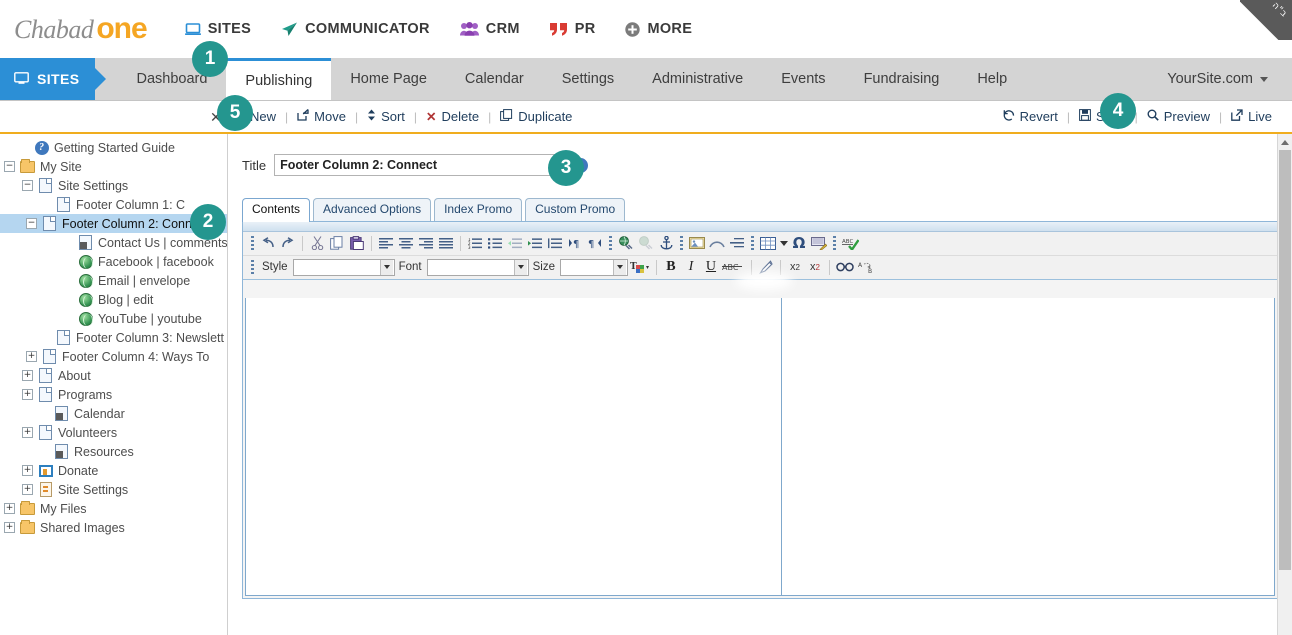 This screenshot has height=635, width=1292. Describe the element at coordinates (575, 210) in the screenshot. I see `tab-custom-promo: Custom Promo` at that location.